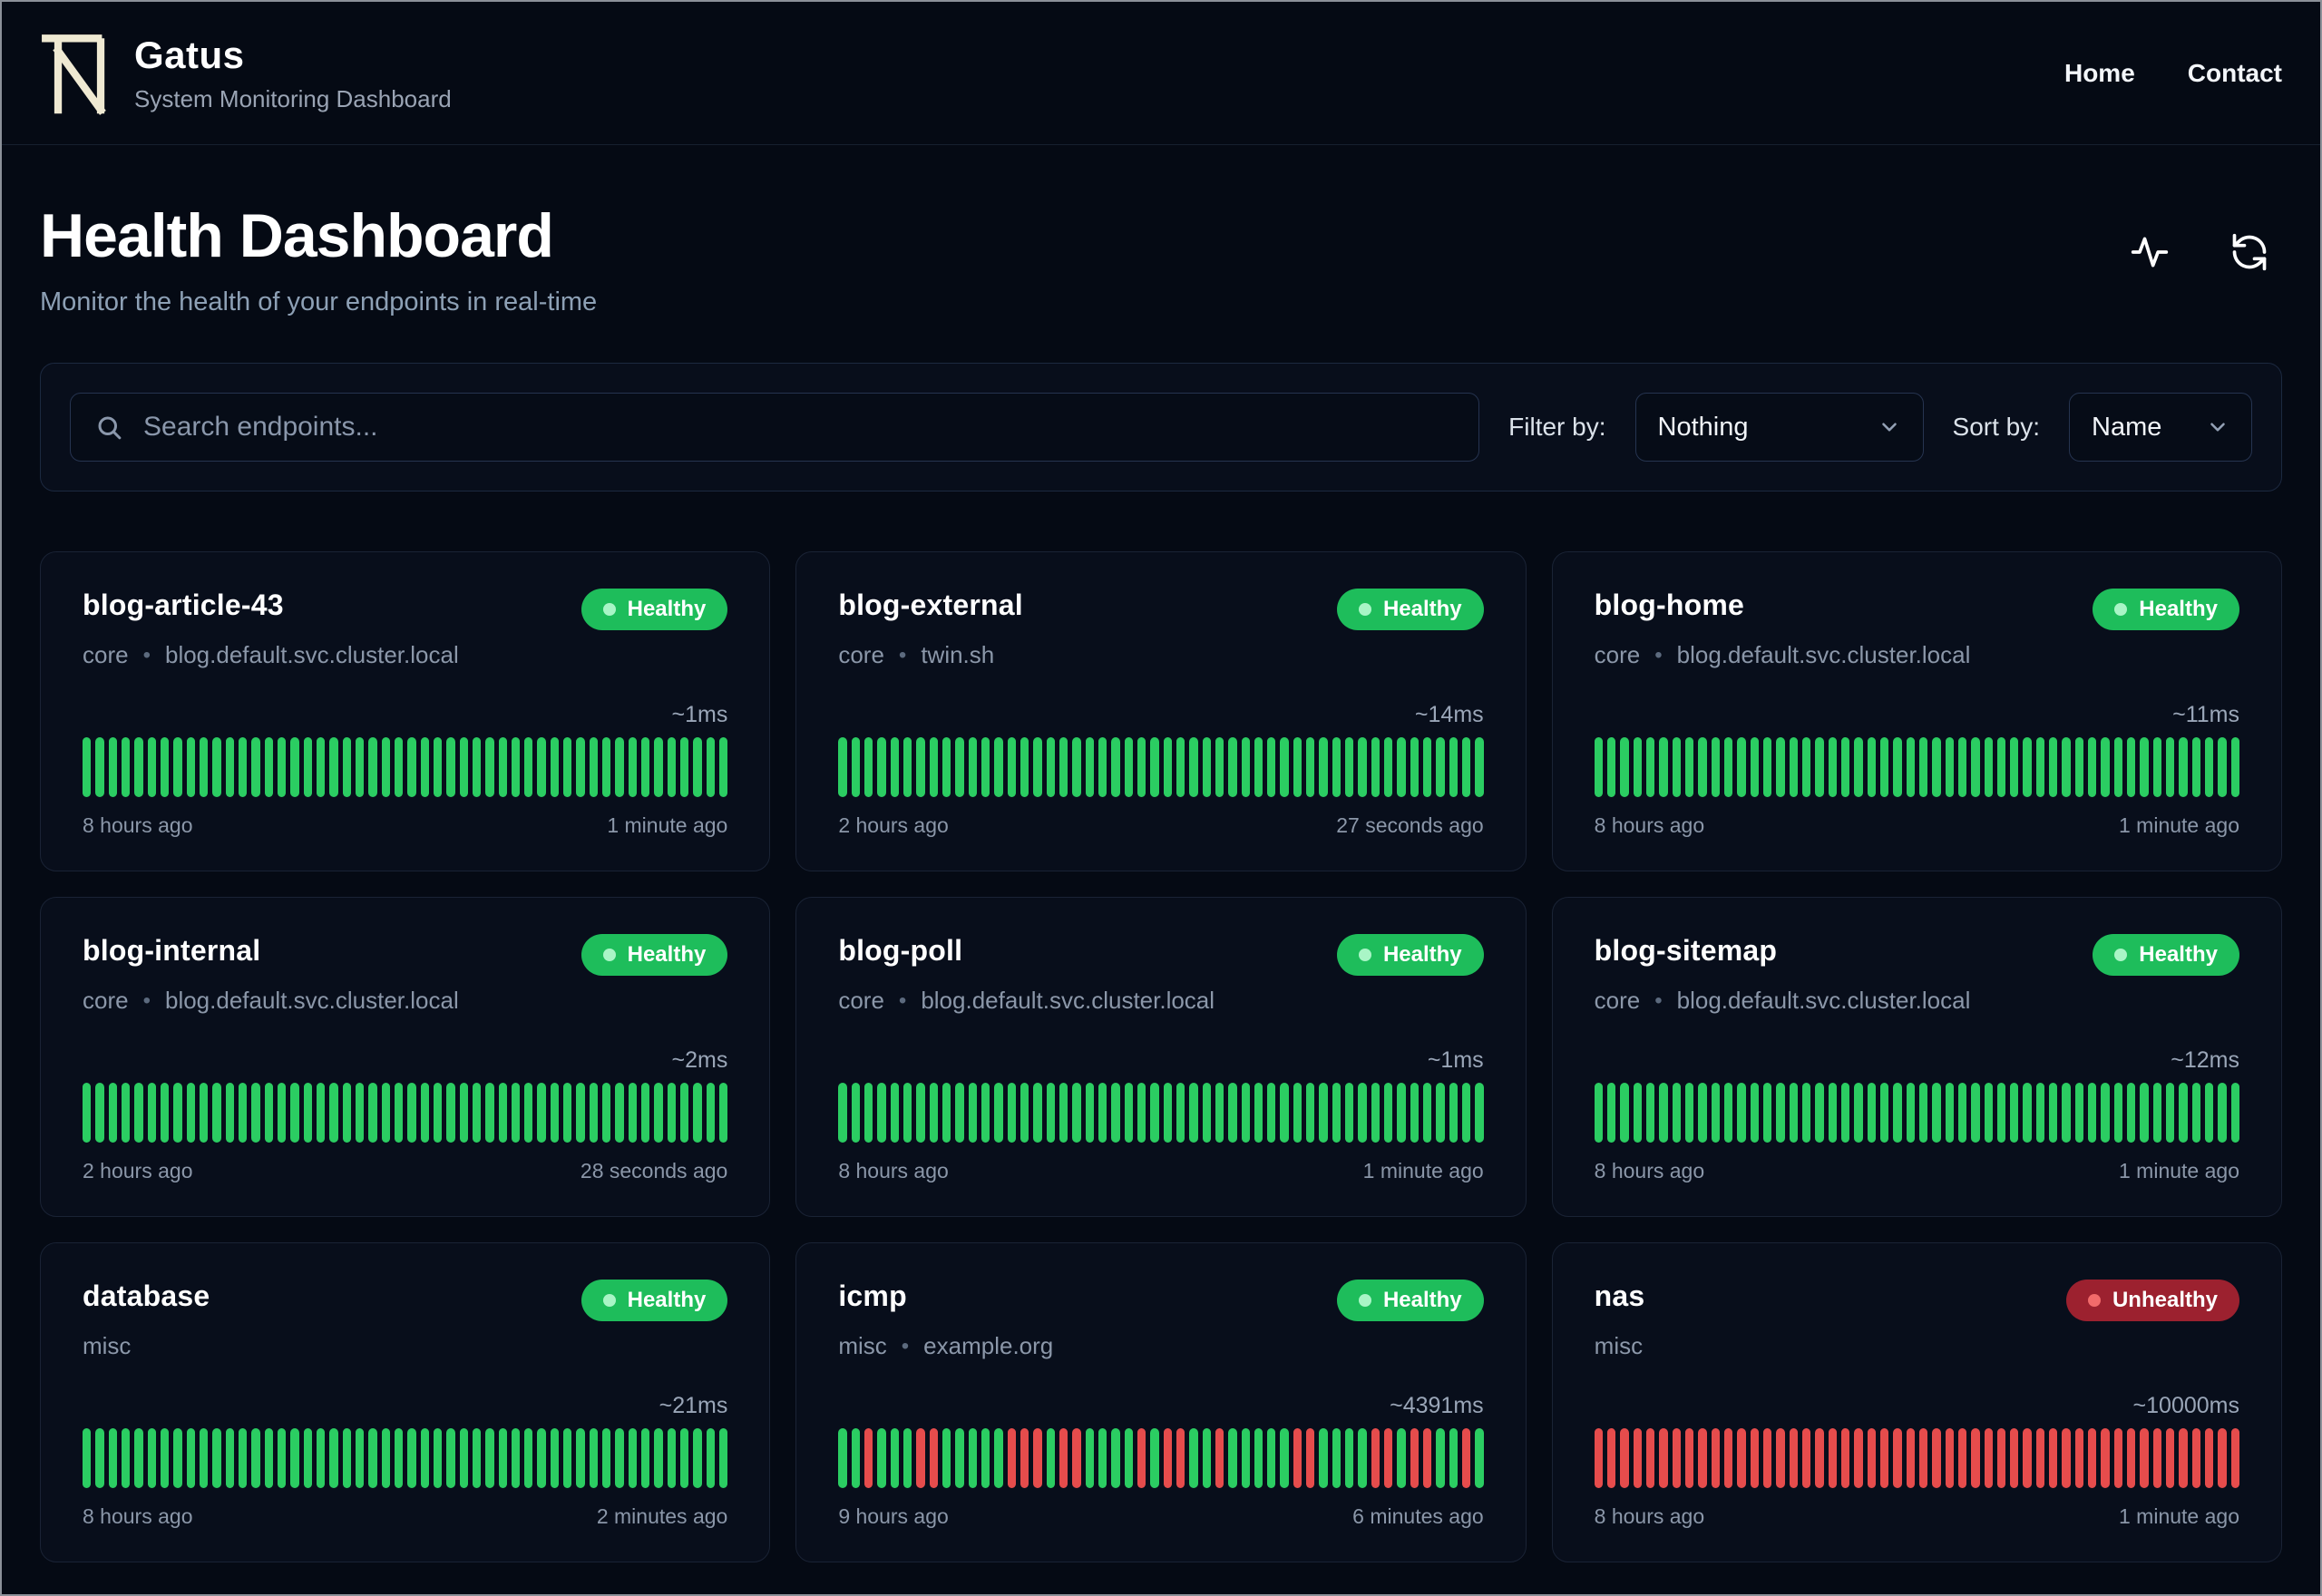  I want to click on sort-select: Name, so click(2160, 427).